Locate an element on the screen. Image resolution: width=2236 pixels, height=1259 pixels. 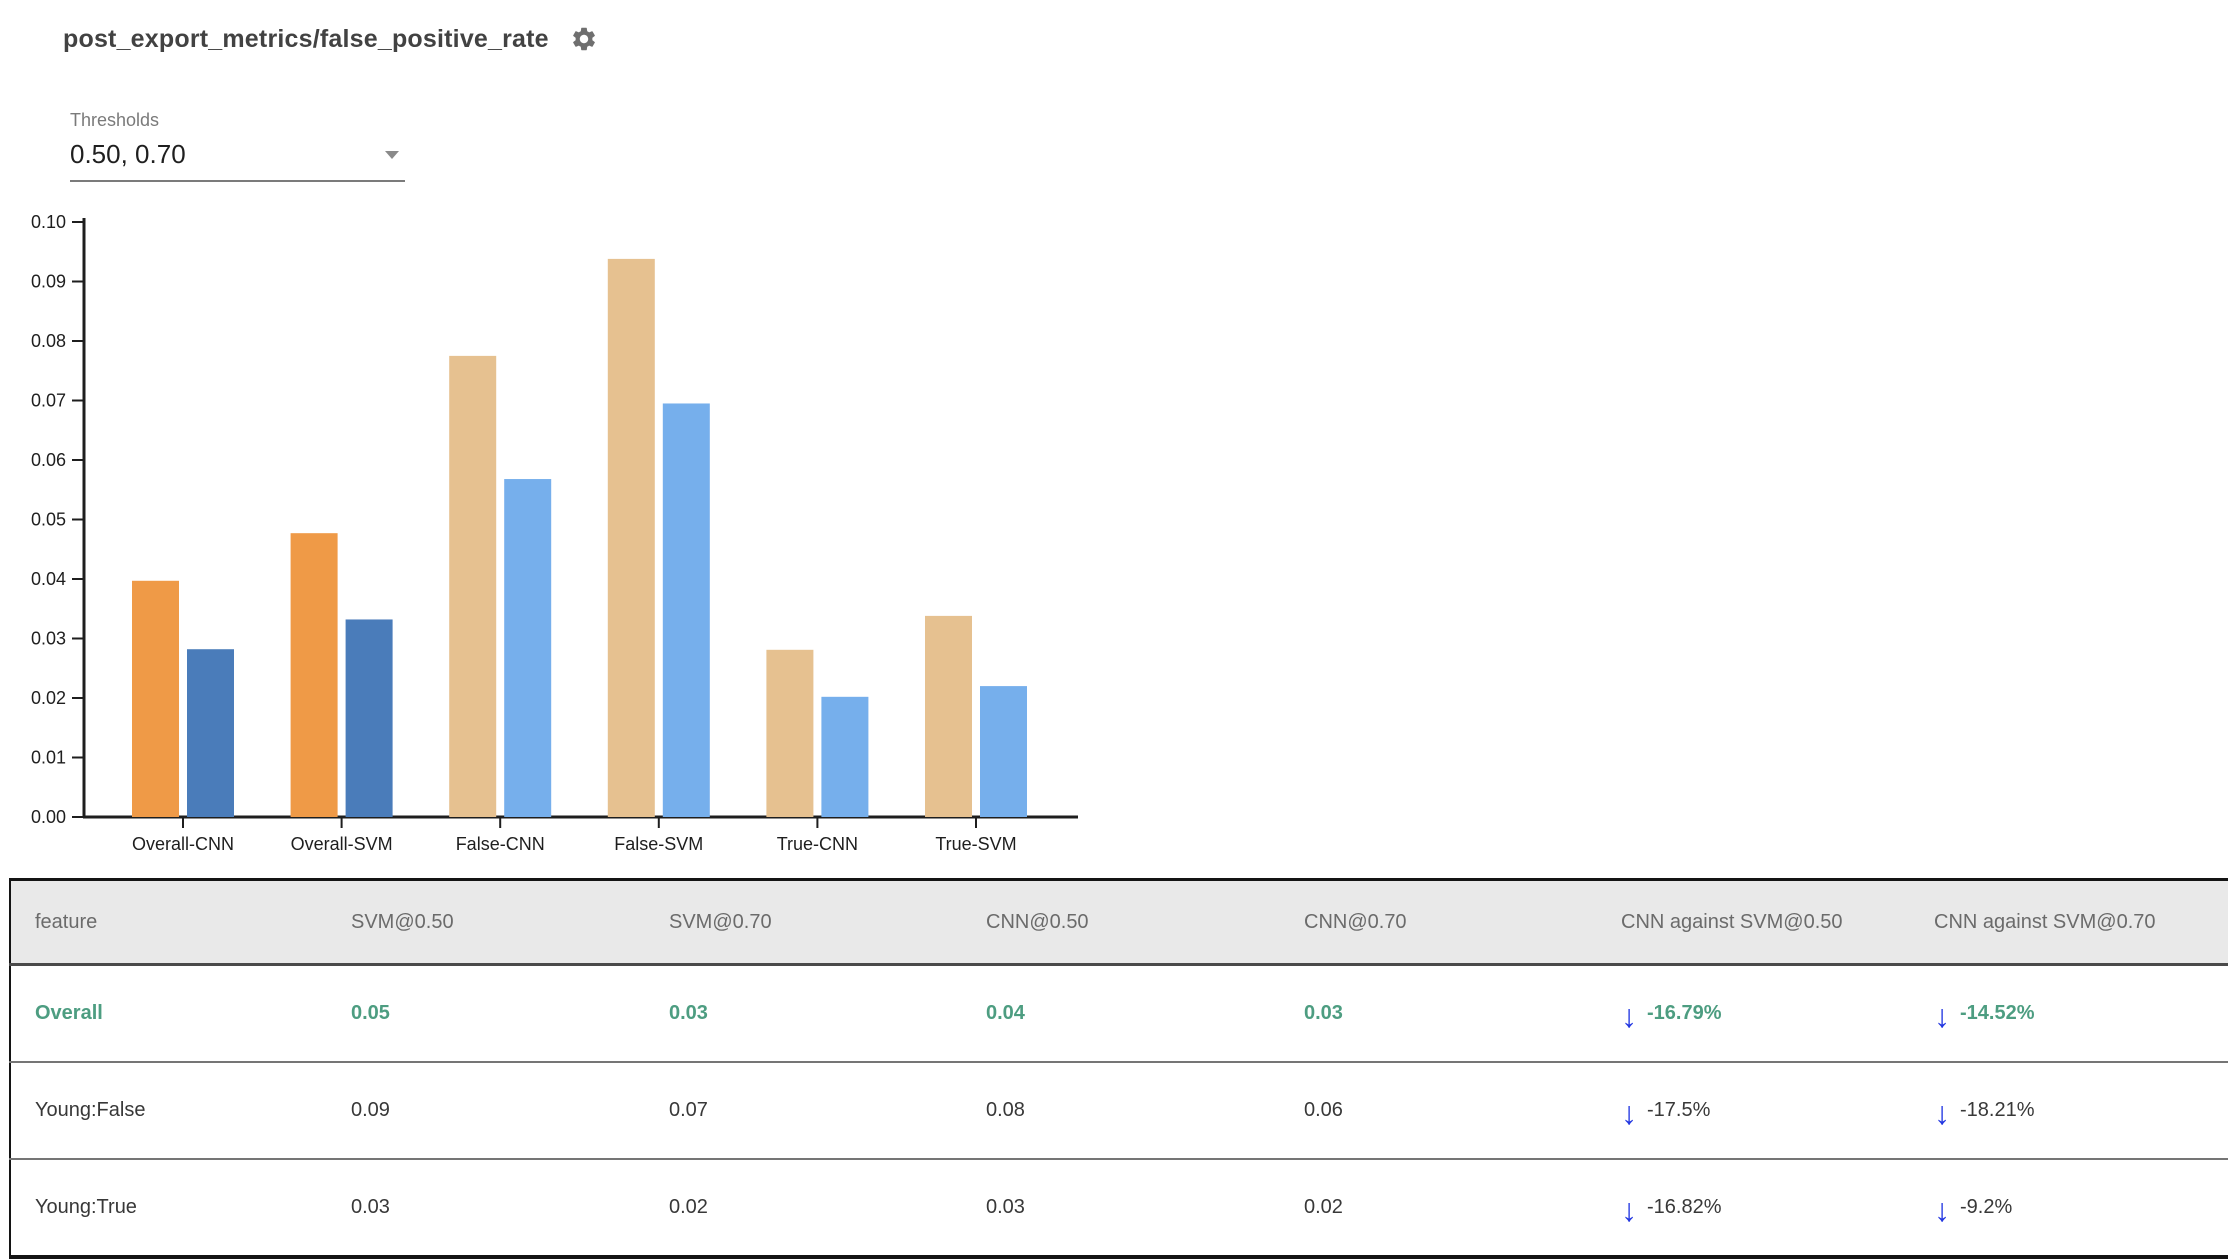
column-header-cnn-0-50: CNN@0.50 is located at coordinates (1145, 922).